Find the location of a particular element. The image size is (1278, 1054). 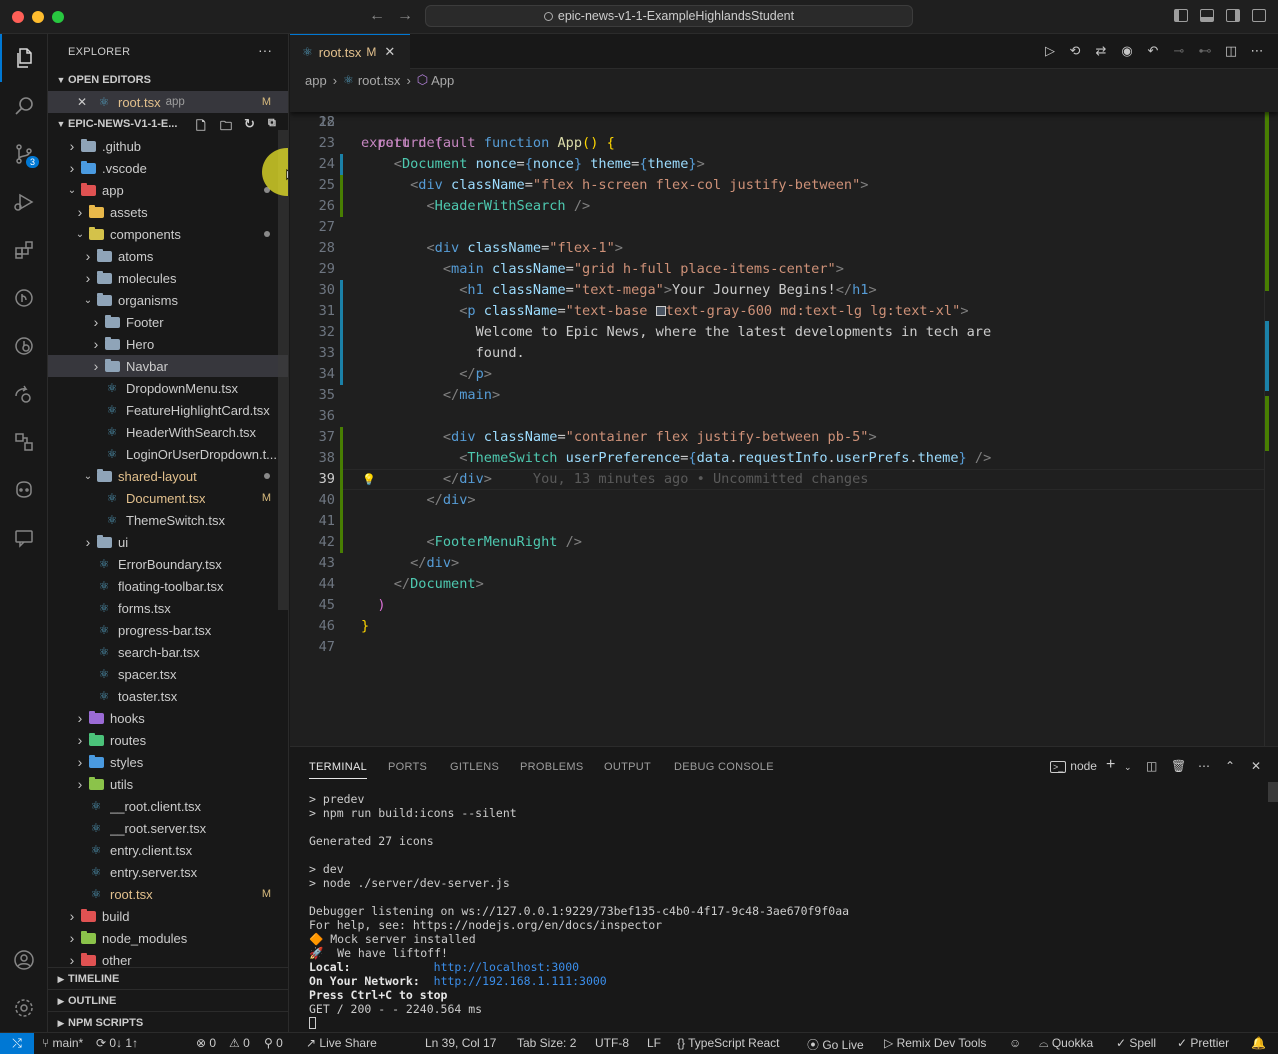

tree-folder: › styles is located at coordinates (168, 762).